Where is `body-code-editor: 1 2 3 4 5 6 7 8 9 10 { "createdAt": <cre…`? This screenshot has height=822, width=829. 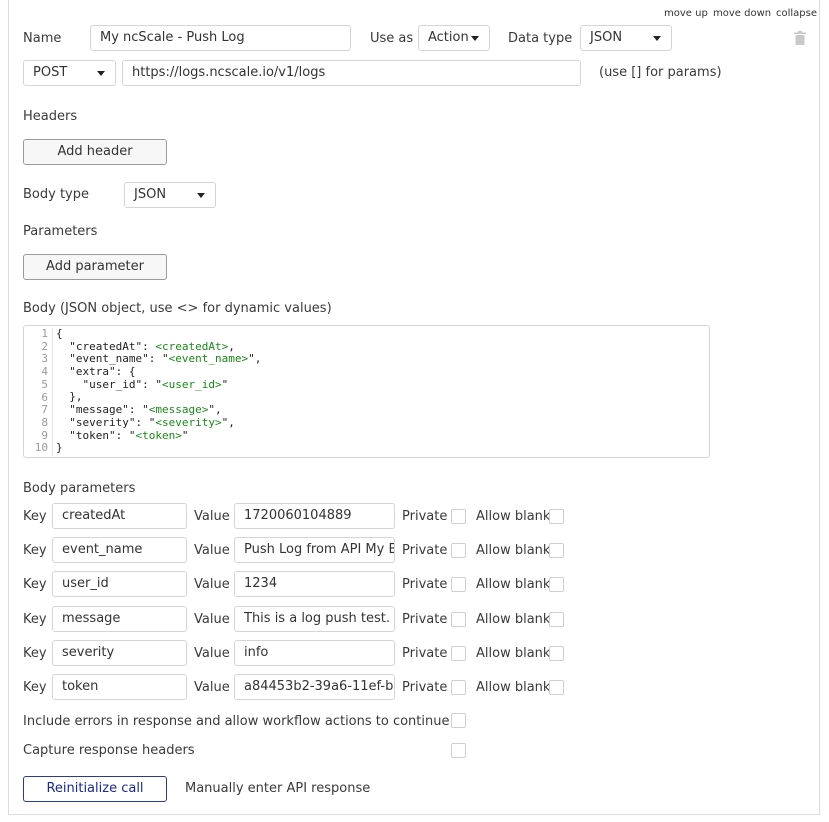 body-code-editor: 1 2 3 4 5 6 7 8 9 10 { "createdAt": <cre… is located at coordinates (366, 391).